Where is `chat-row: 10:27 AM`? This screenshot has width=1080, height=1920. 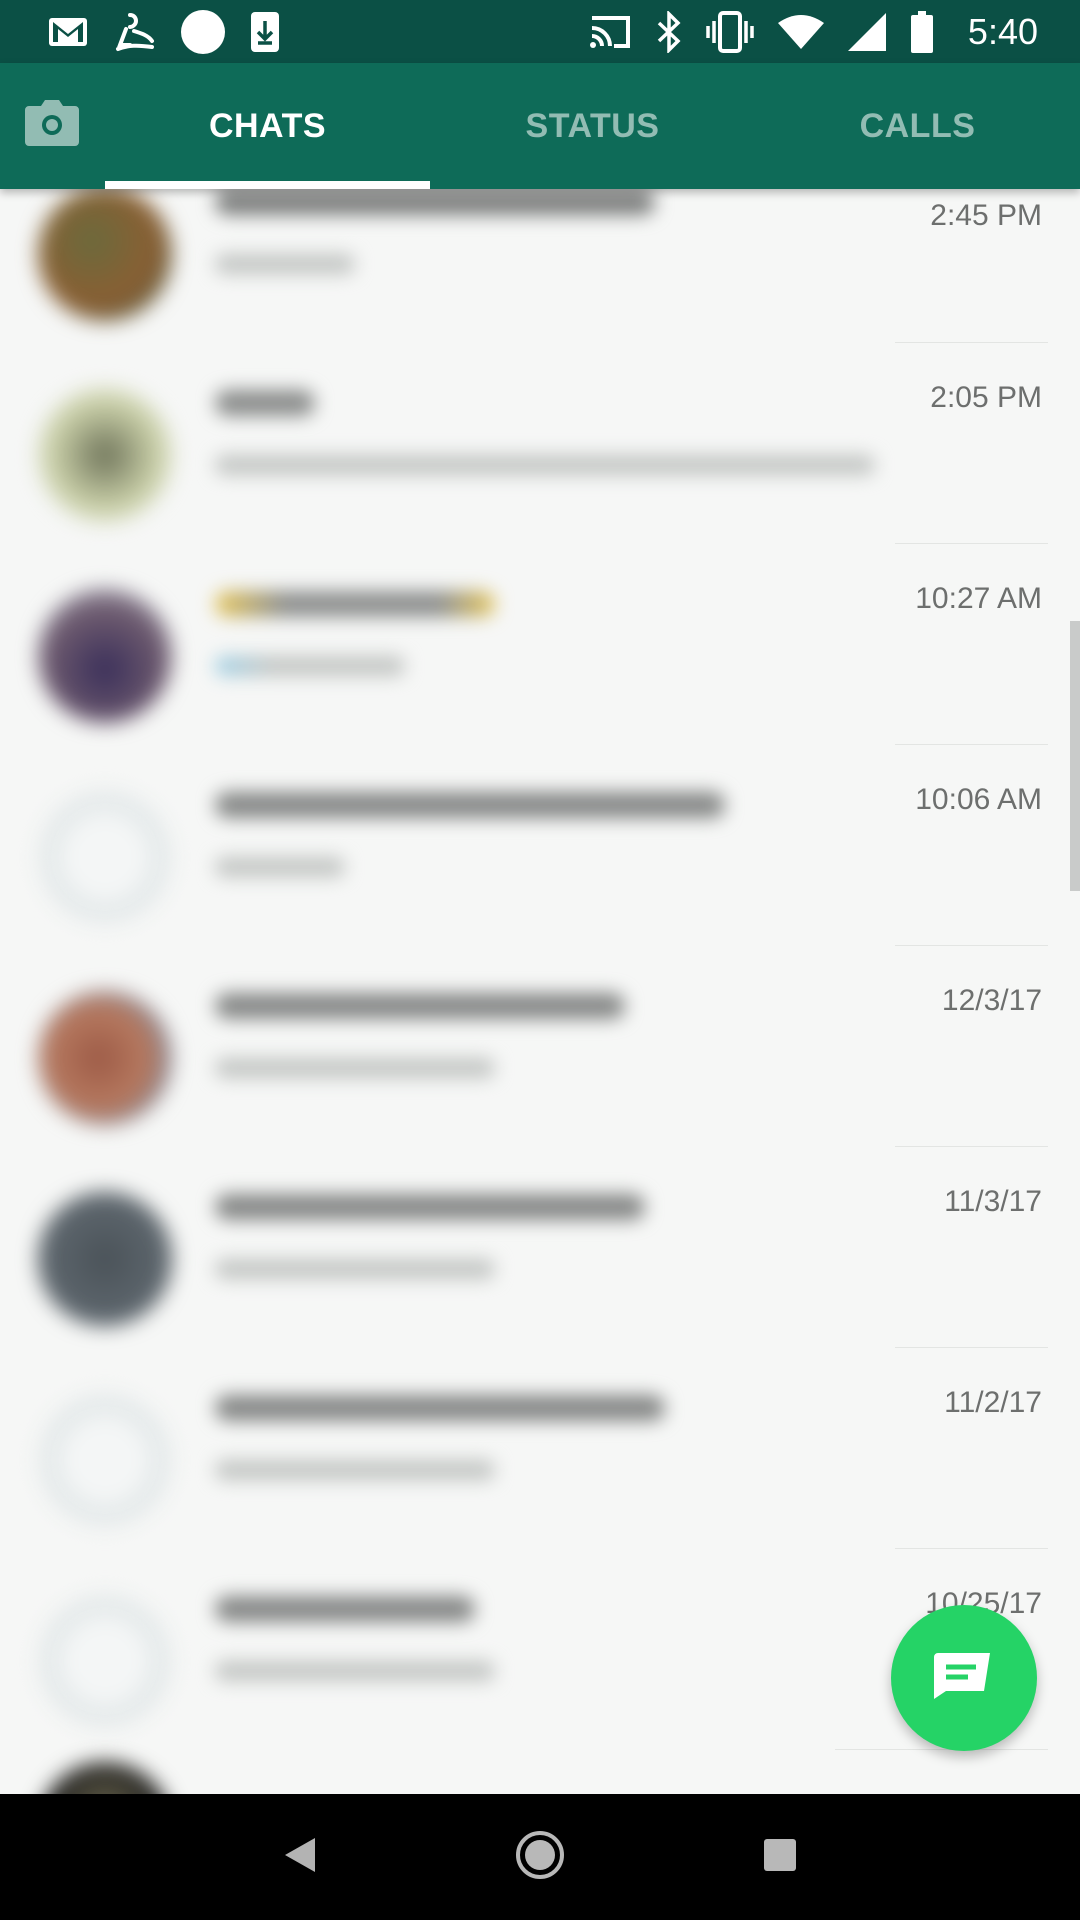
chat-row: 10:27 AM is located at coordinates (540, 644).